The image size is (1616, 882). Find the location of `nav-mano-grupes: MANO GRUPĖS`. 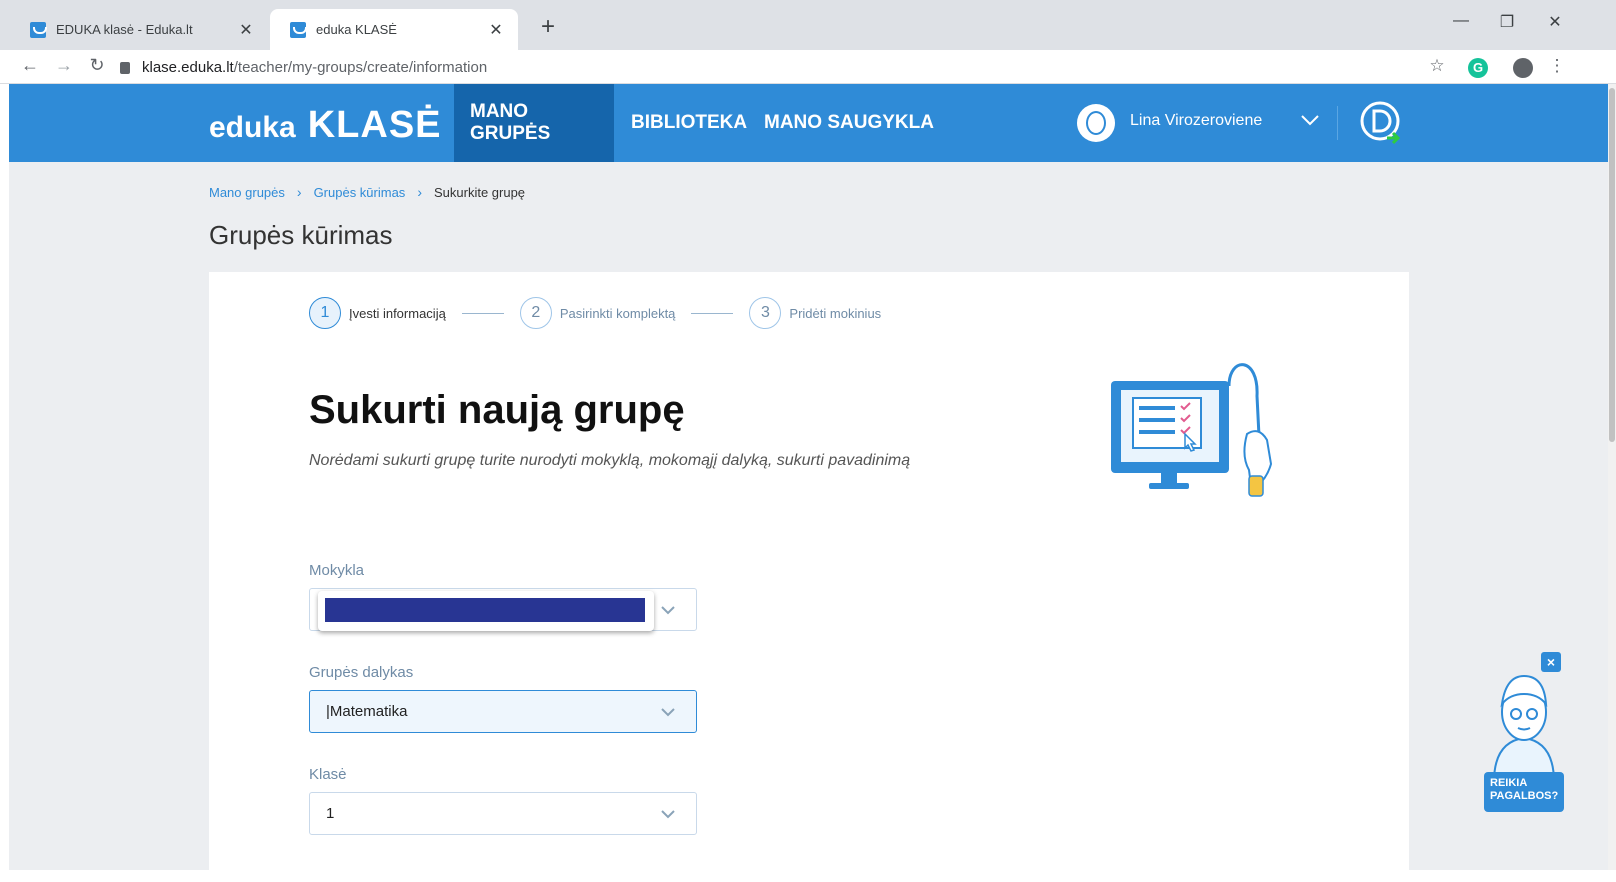

nav-mano-grupes: MANO GRUPĖS is located at coordinates (534, 123).